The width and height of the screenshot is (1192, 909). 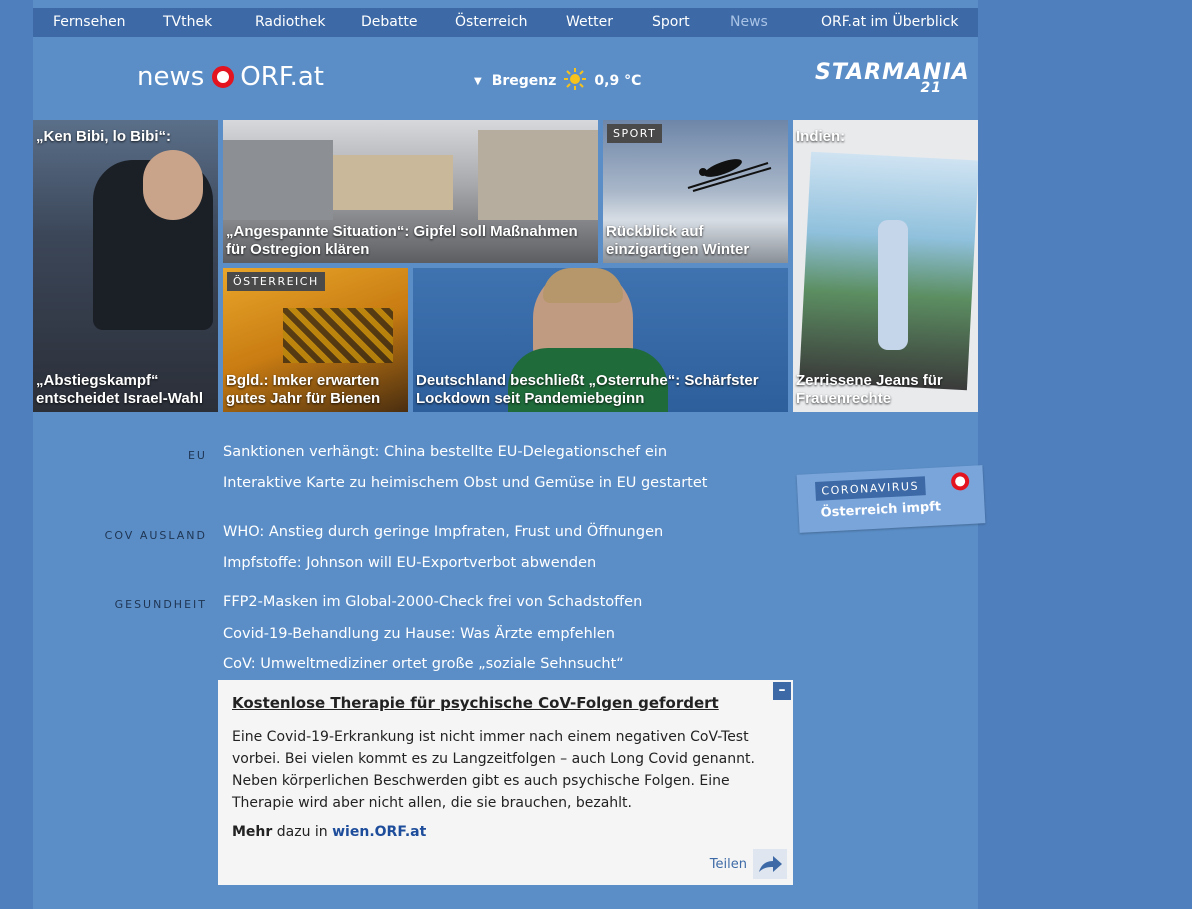 What do you see at coordinates (575, 81) in the screenshot?
I see `sun-icon` at bounding box center [575, 81].